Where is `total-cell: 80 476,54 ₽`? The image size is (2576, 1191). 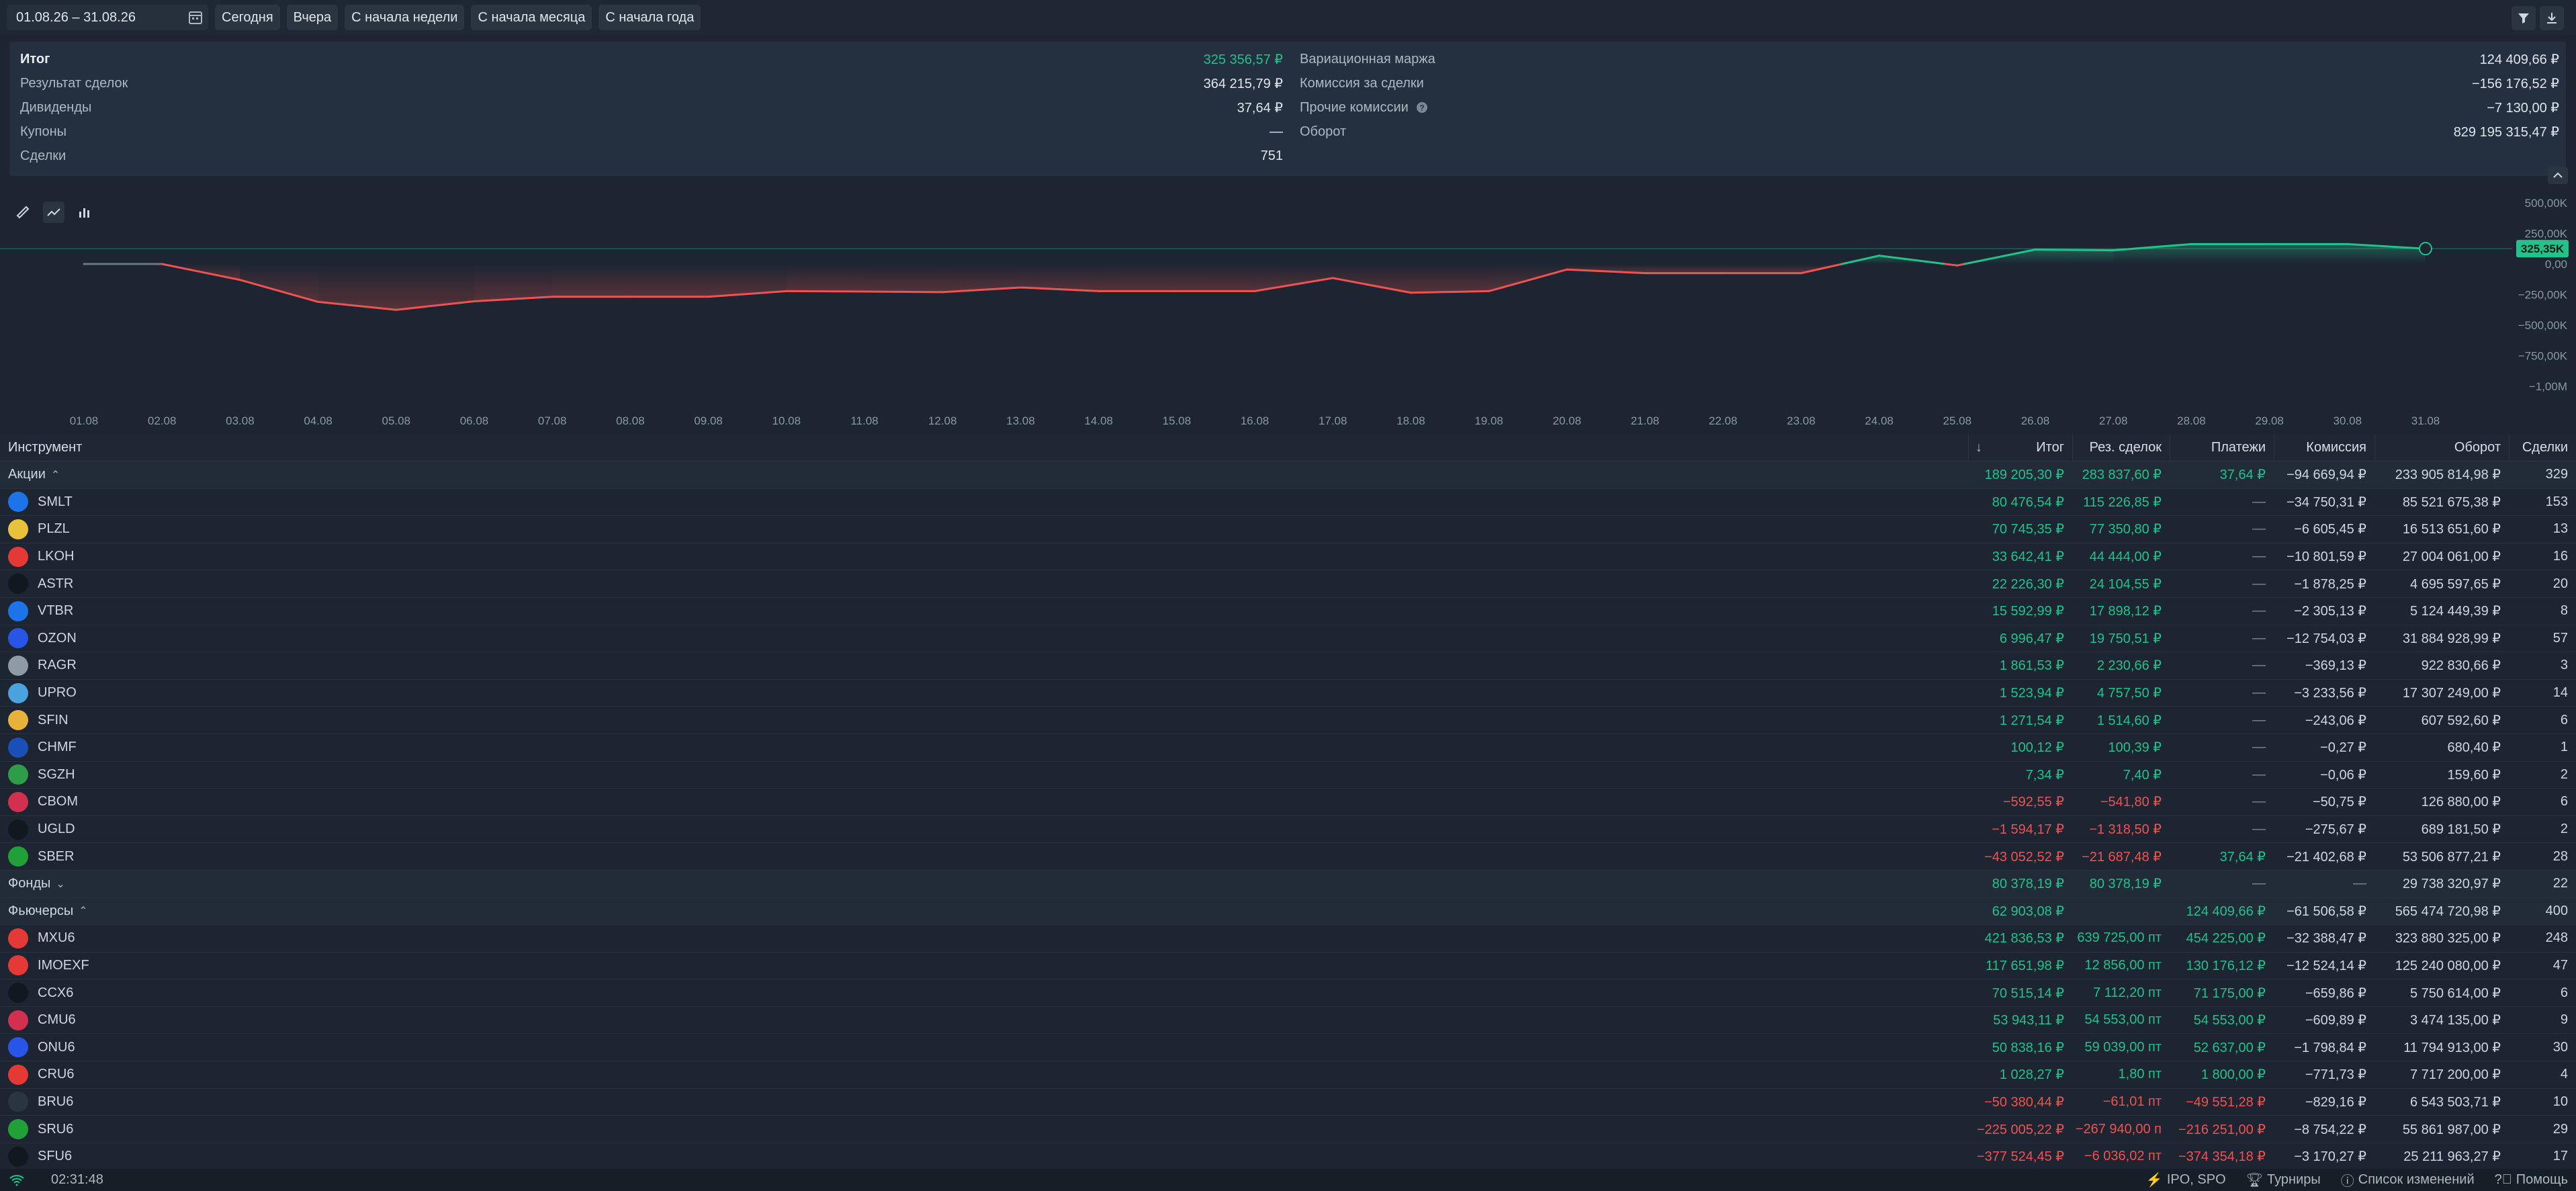
total-cell: 80 476,54 ₽ is located at coordinates (2028, 502).